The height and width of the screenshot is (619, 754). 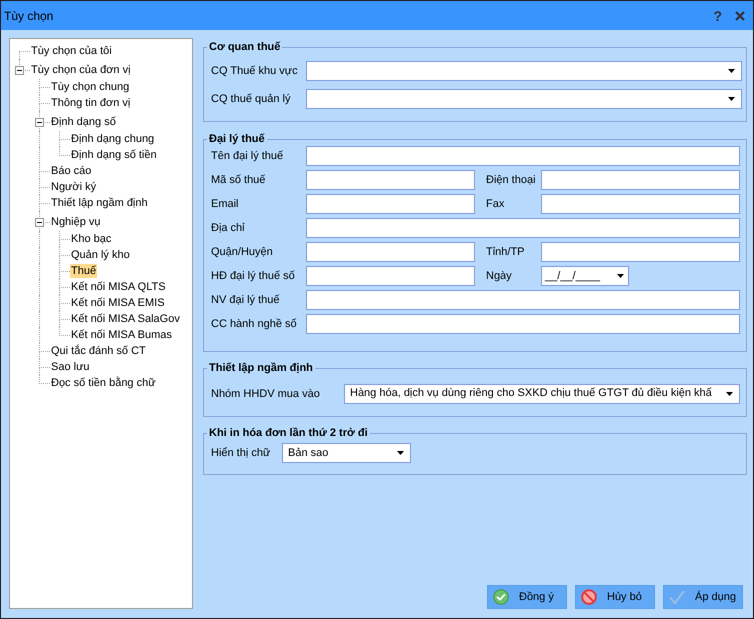 I want to click on tree-item: Kết nối MISA Bumas, so click(x=121, y=335).